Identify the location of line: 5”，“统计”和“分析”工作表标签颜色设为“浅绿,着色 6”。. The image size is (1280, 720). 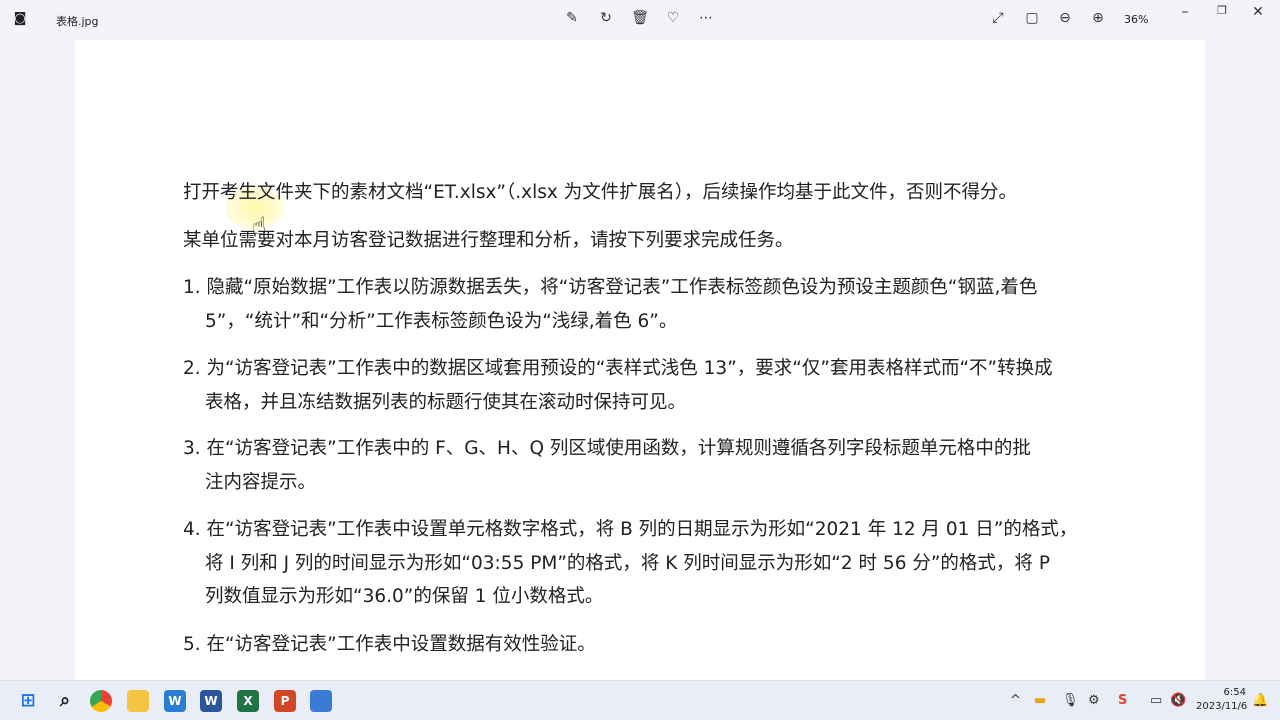
(441, 321).